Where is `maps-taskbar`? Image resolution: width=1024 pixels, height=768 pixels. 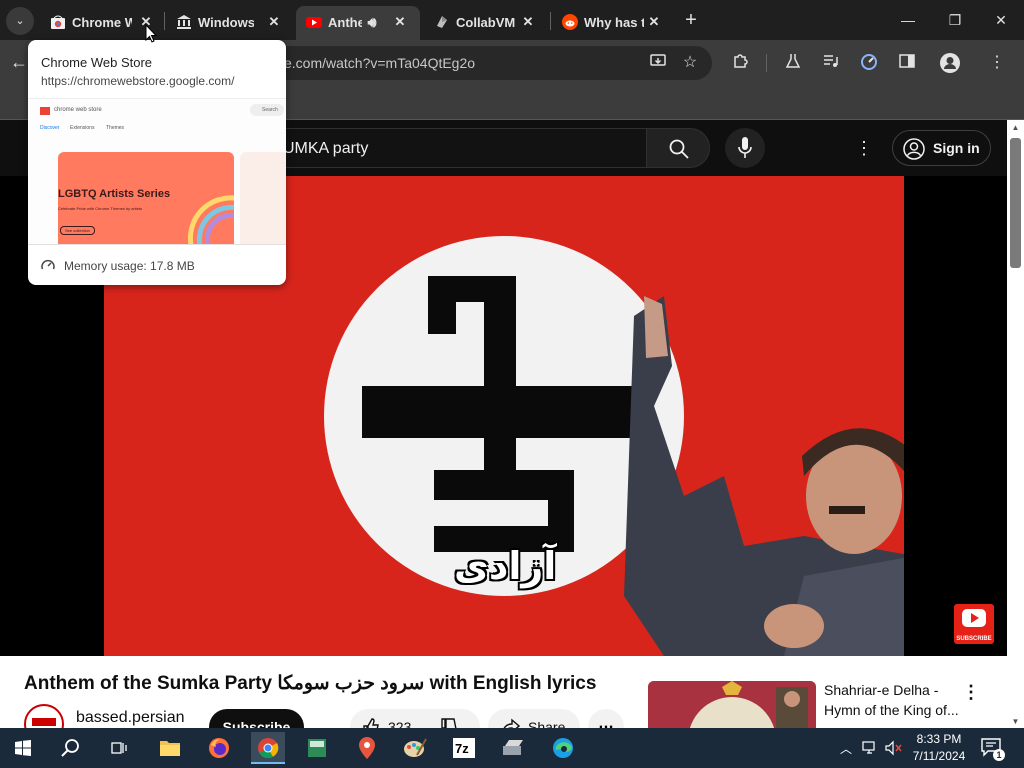
maps-taskbar is located at coordinates (367, 748).